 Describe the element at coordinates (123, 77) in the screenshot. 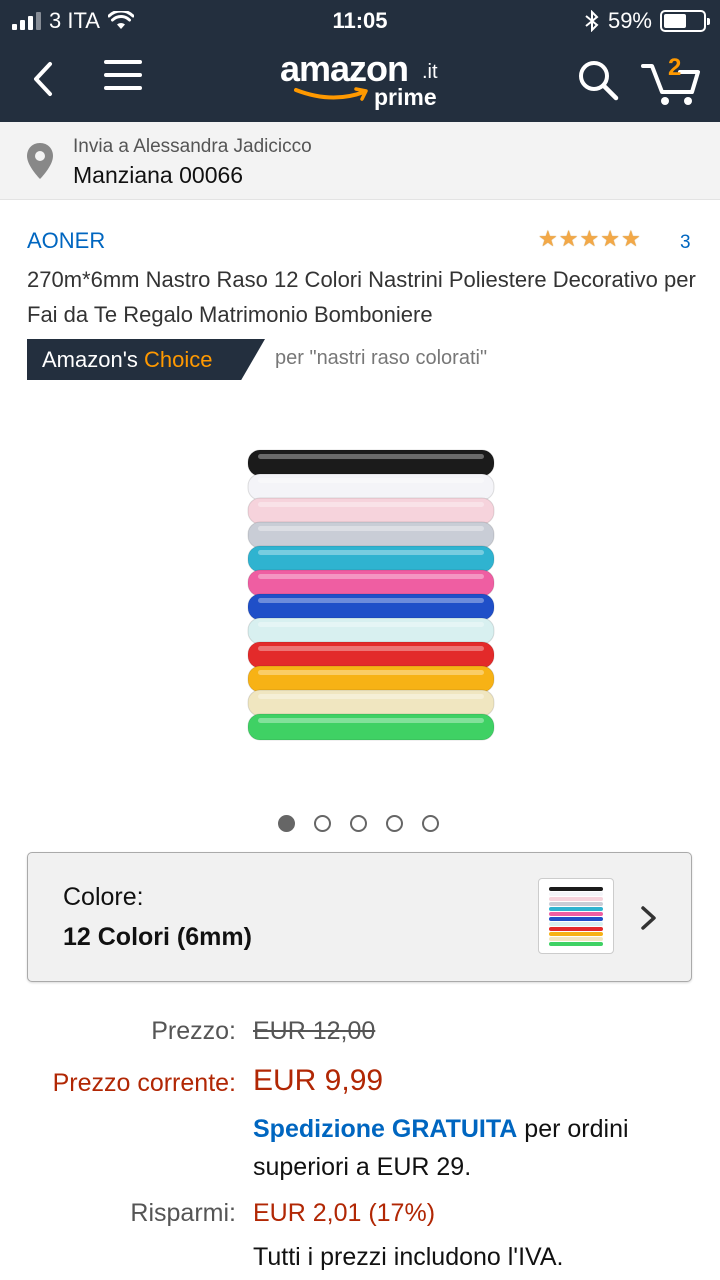

I see `menu-icon` at that location.